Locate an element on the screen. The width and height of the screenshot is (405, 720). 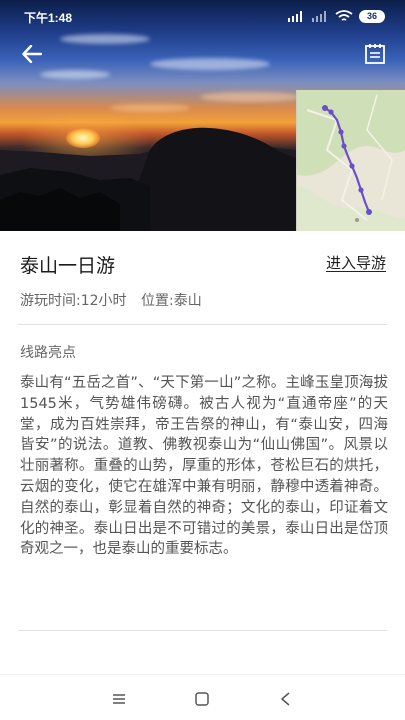
arrow-left-icon is located at coordinates (32, 54).